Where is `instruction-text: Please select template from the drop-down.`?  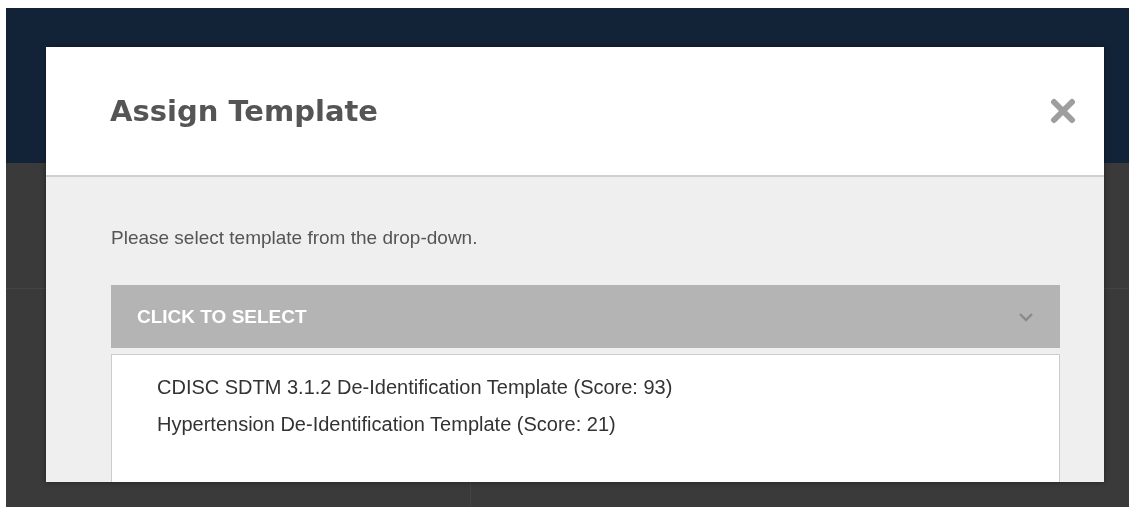
instruction-text: Please select template from the drop-down. is located at coordinates (295, 238).